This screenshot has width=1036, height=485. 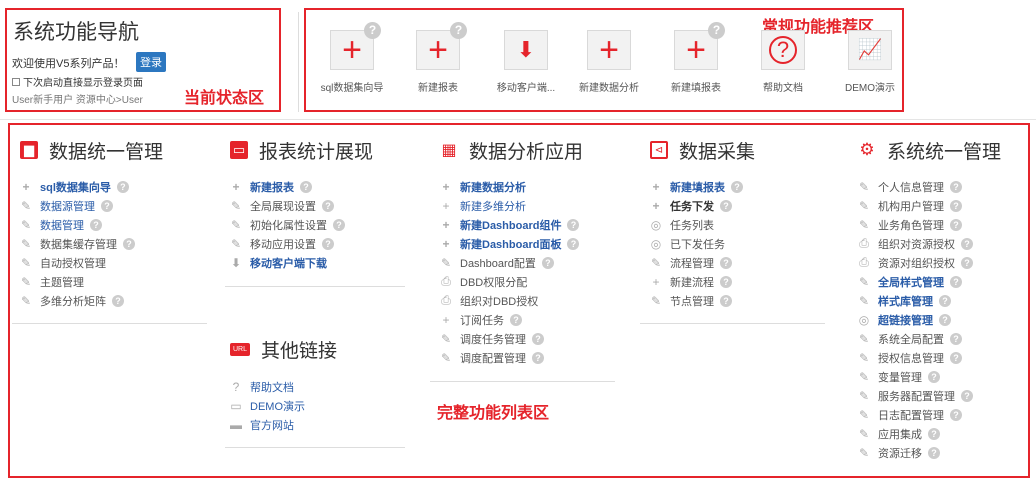 What do you see at coordinates (929, 338) in the screenshot?
I see `list-item: ✎ 系统全局配置?` at bounding box center [929, 338].